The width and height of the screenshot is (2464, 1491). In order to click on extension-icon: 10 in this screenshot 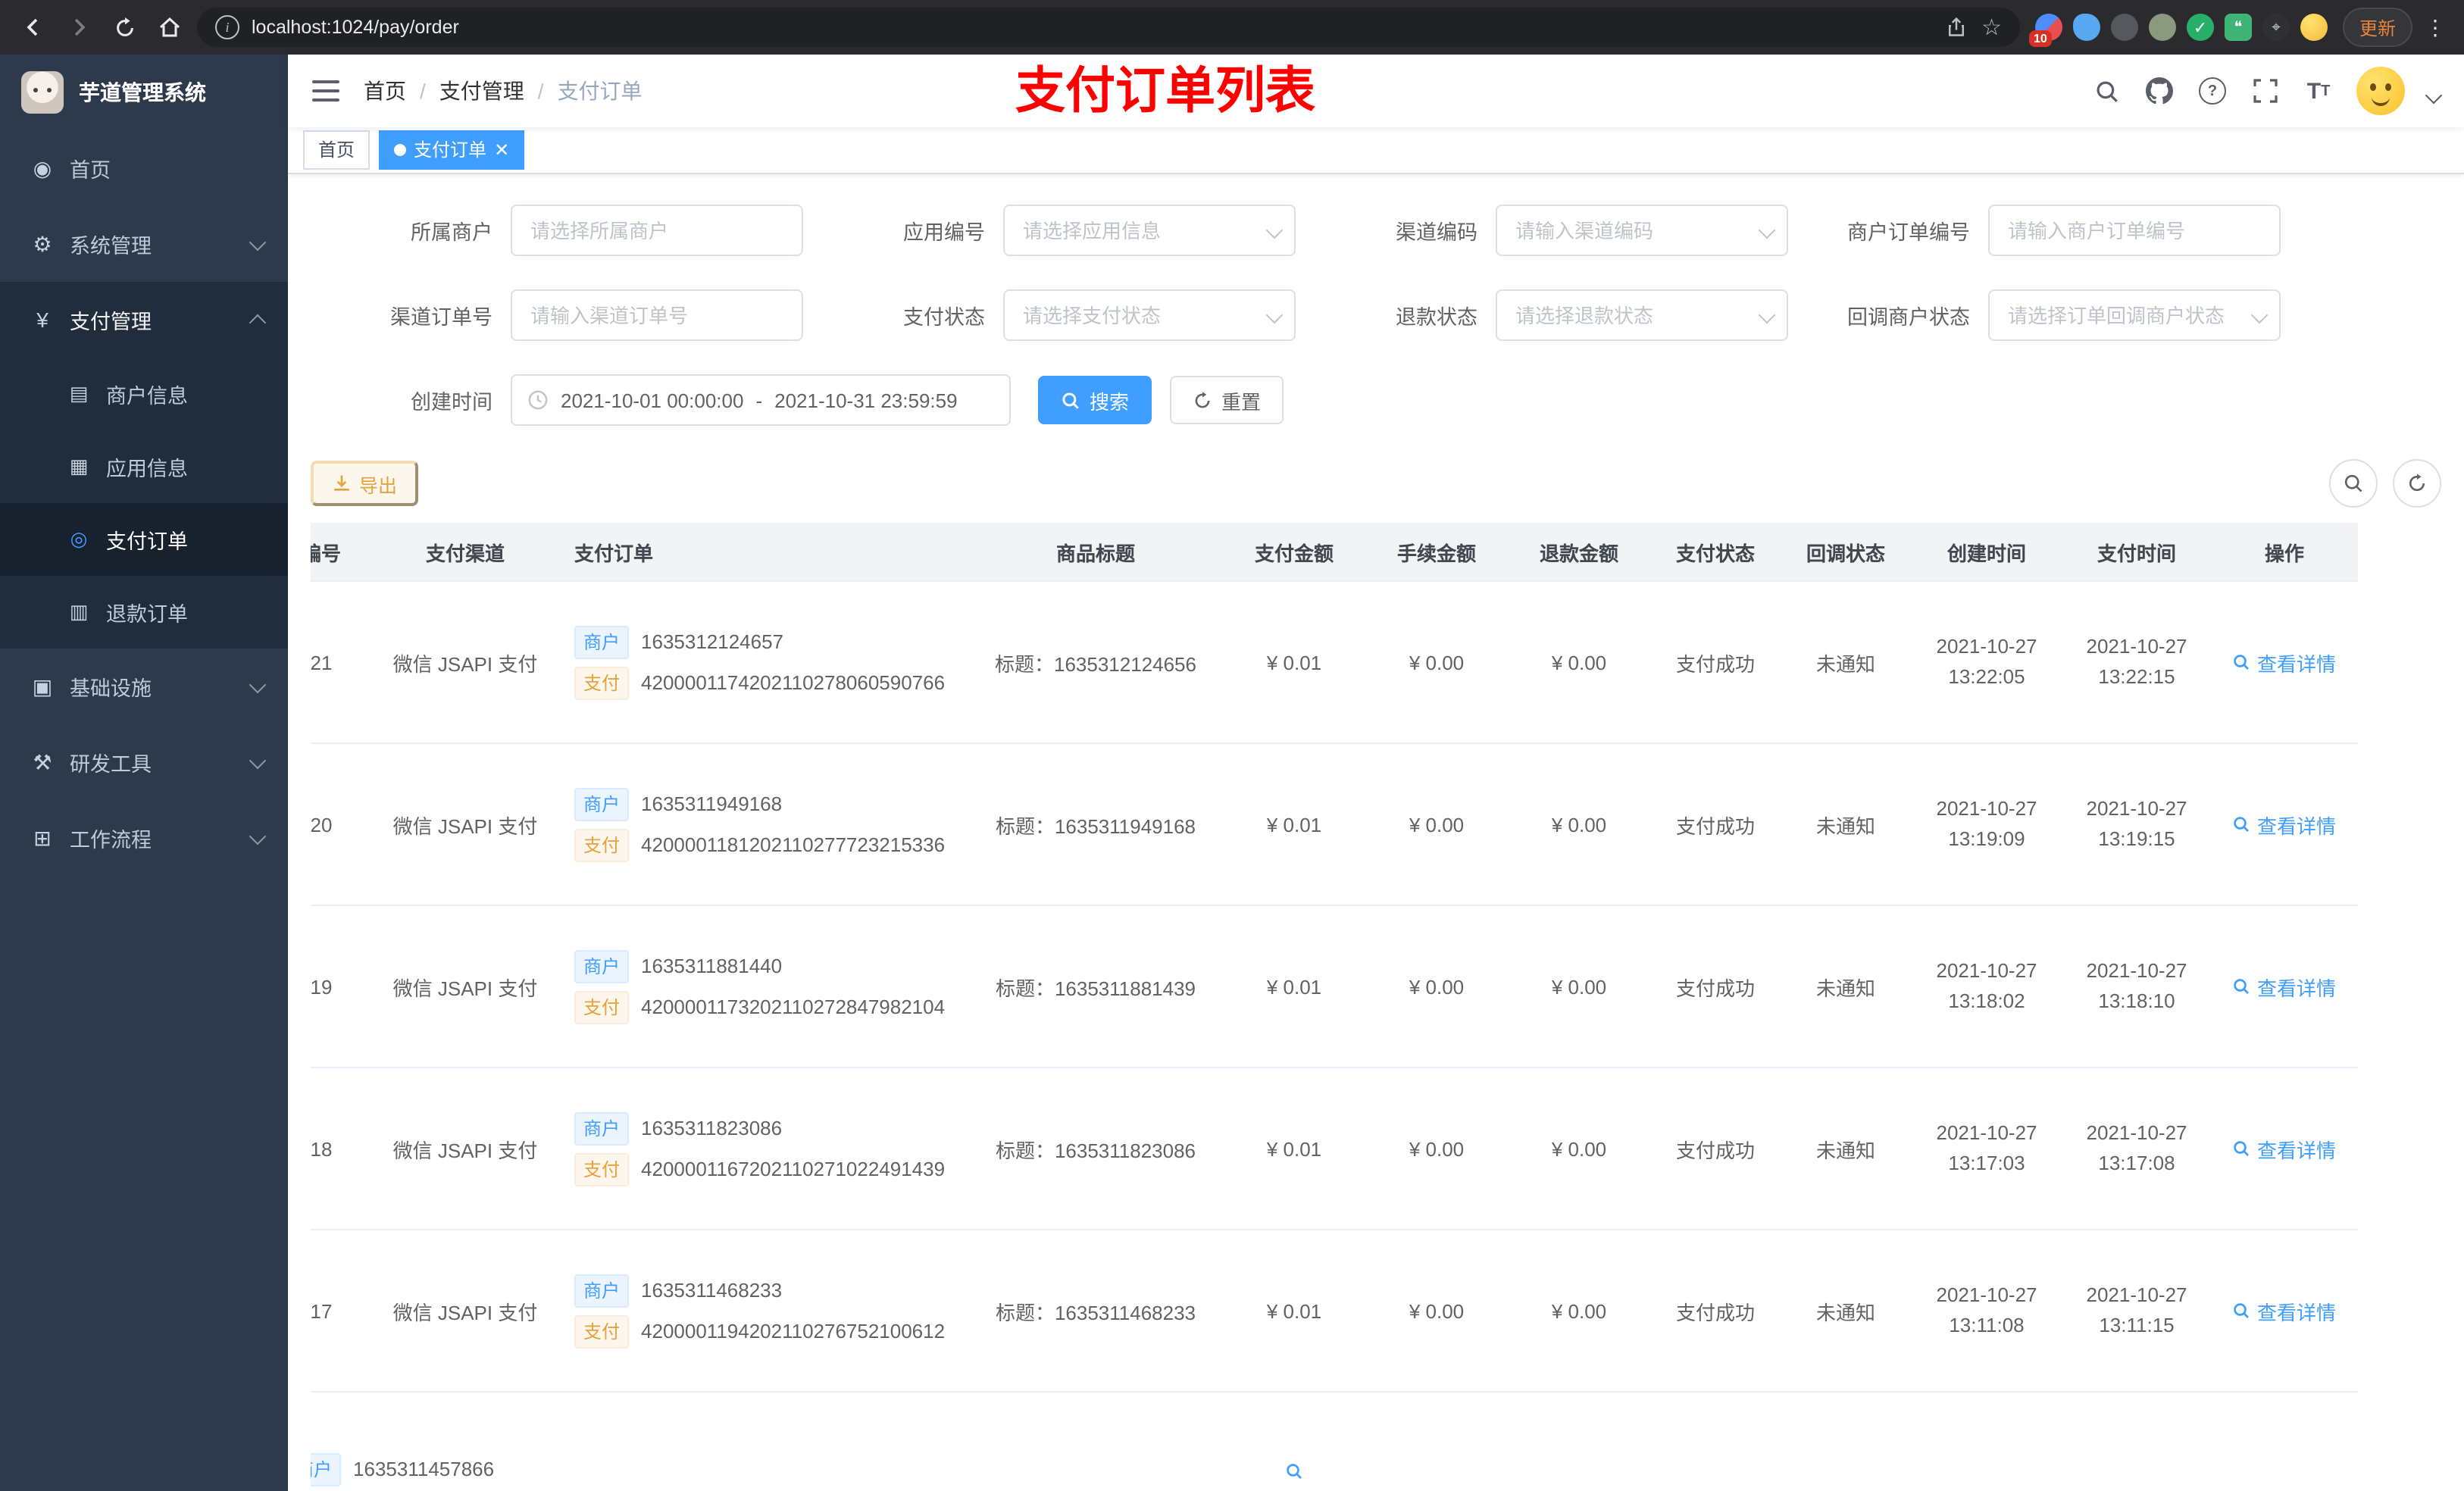, I will do `click(2045, 30)`.